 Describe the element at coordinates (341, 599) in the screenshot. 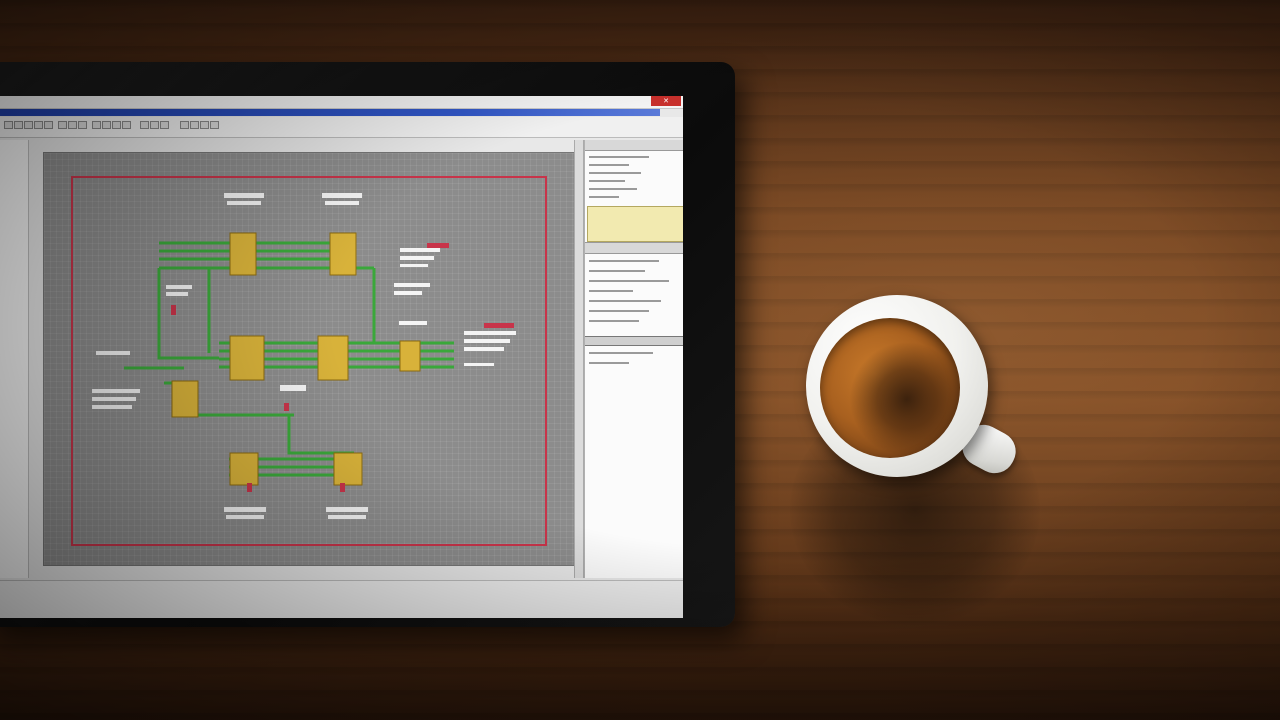

I see `status-bar` at that location.